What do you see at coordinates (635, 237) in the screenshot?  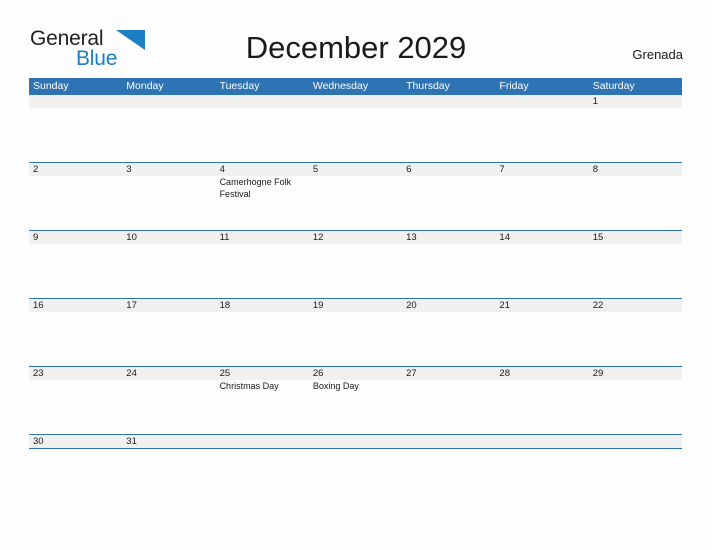 I see `day-number: 15` at bounding box center [635, 237].